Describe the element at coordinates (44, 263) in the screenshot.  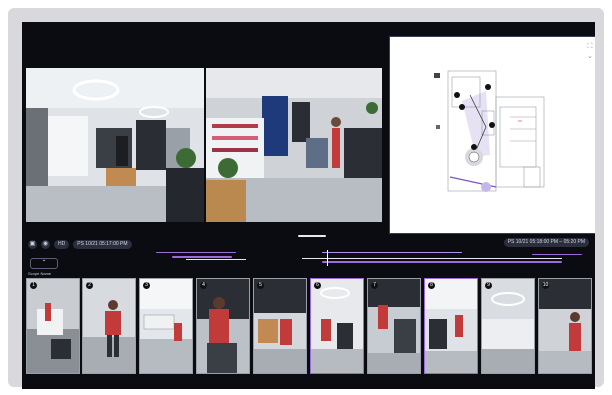
I see `collapse-button: ⌃` at that location.